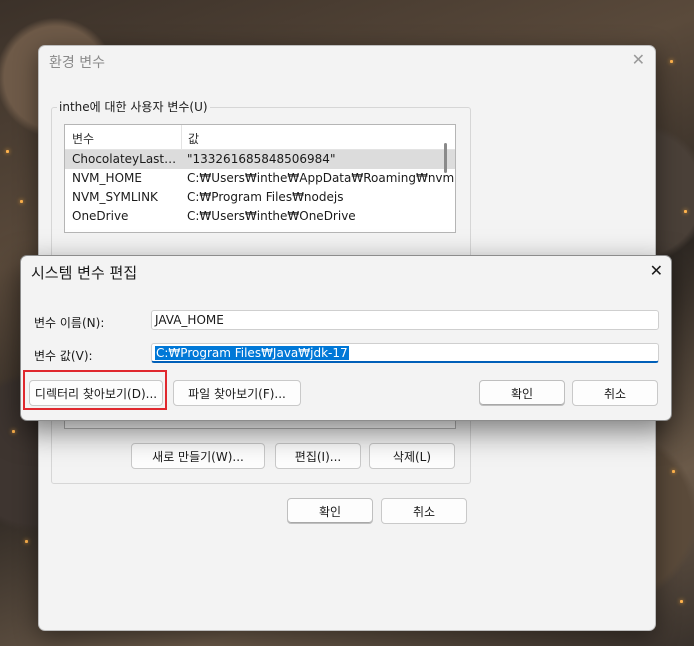 The width and height of the screenshot is (694, 646). I want to click on row-name: NVM_HOME, so click(107, 178).